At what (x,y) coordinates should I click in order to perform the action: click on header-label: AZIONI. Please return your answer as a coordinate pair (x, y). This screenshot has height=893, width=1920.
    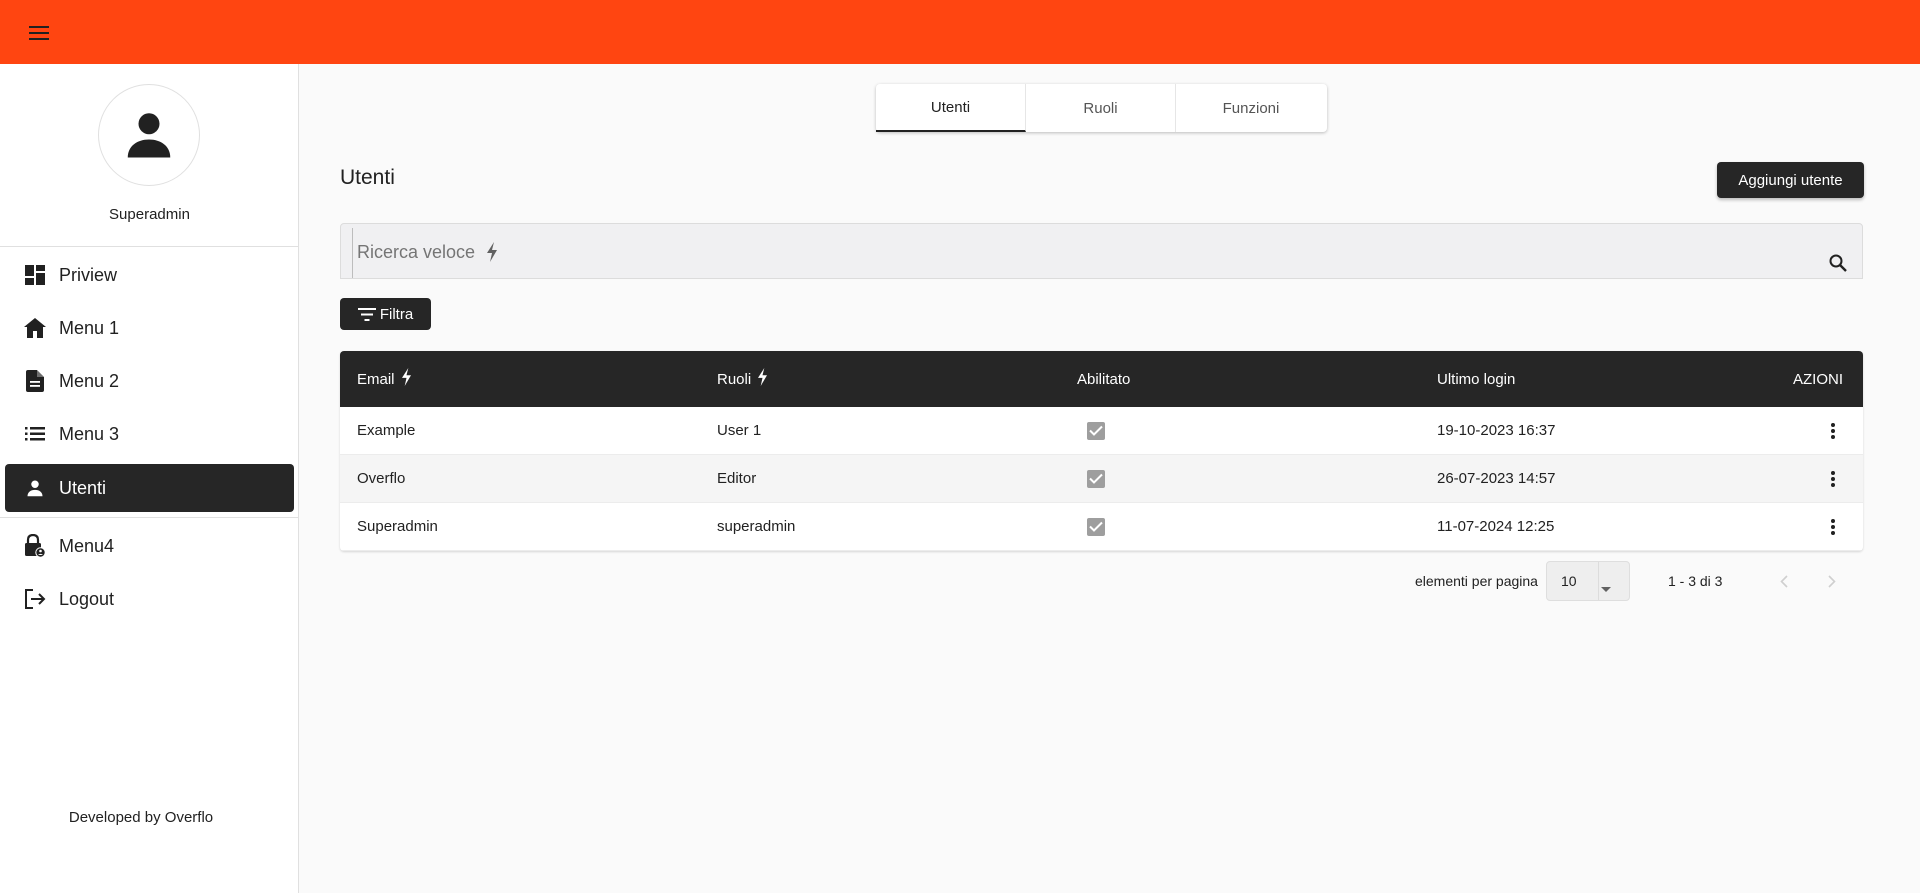
    Looking at the image, I should click on (1817, 379).